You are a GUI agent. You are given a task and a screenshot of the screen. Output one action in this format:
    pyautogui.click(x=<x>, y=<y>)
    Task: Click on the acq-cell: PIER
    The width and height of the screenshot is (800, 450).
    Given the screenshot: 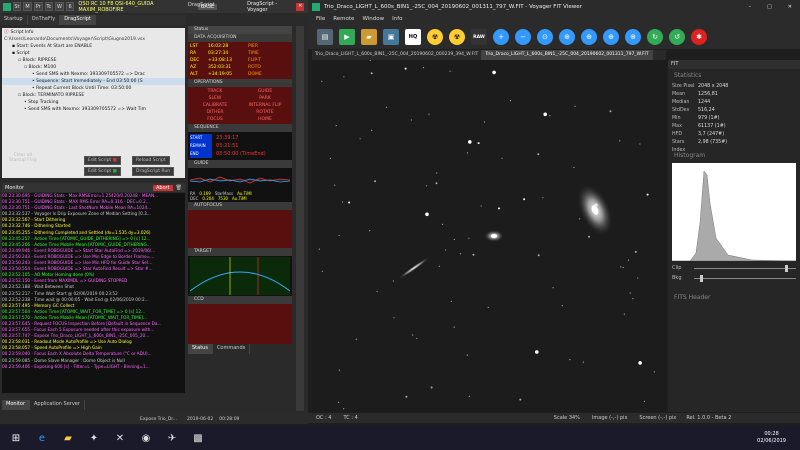 What is the action you would take?
    pyautogui.click(x=253, y=46)
    